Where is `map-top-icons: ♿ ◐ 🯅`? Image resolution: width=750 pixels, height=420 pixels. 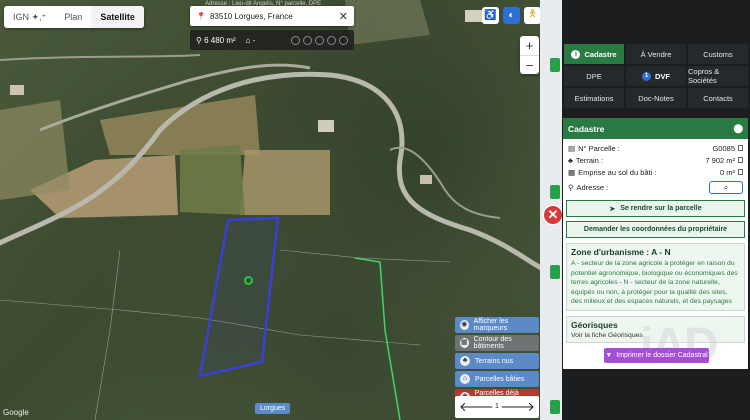 map-top-icons: ♿ ◐ 🯅 is located at coordinates (511, 15).